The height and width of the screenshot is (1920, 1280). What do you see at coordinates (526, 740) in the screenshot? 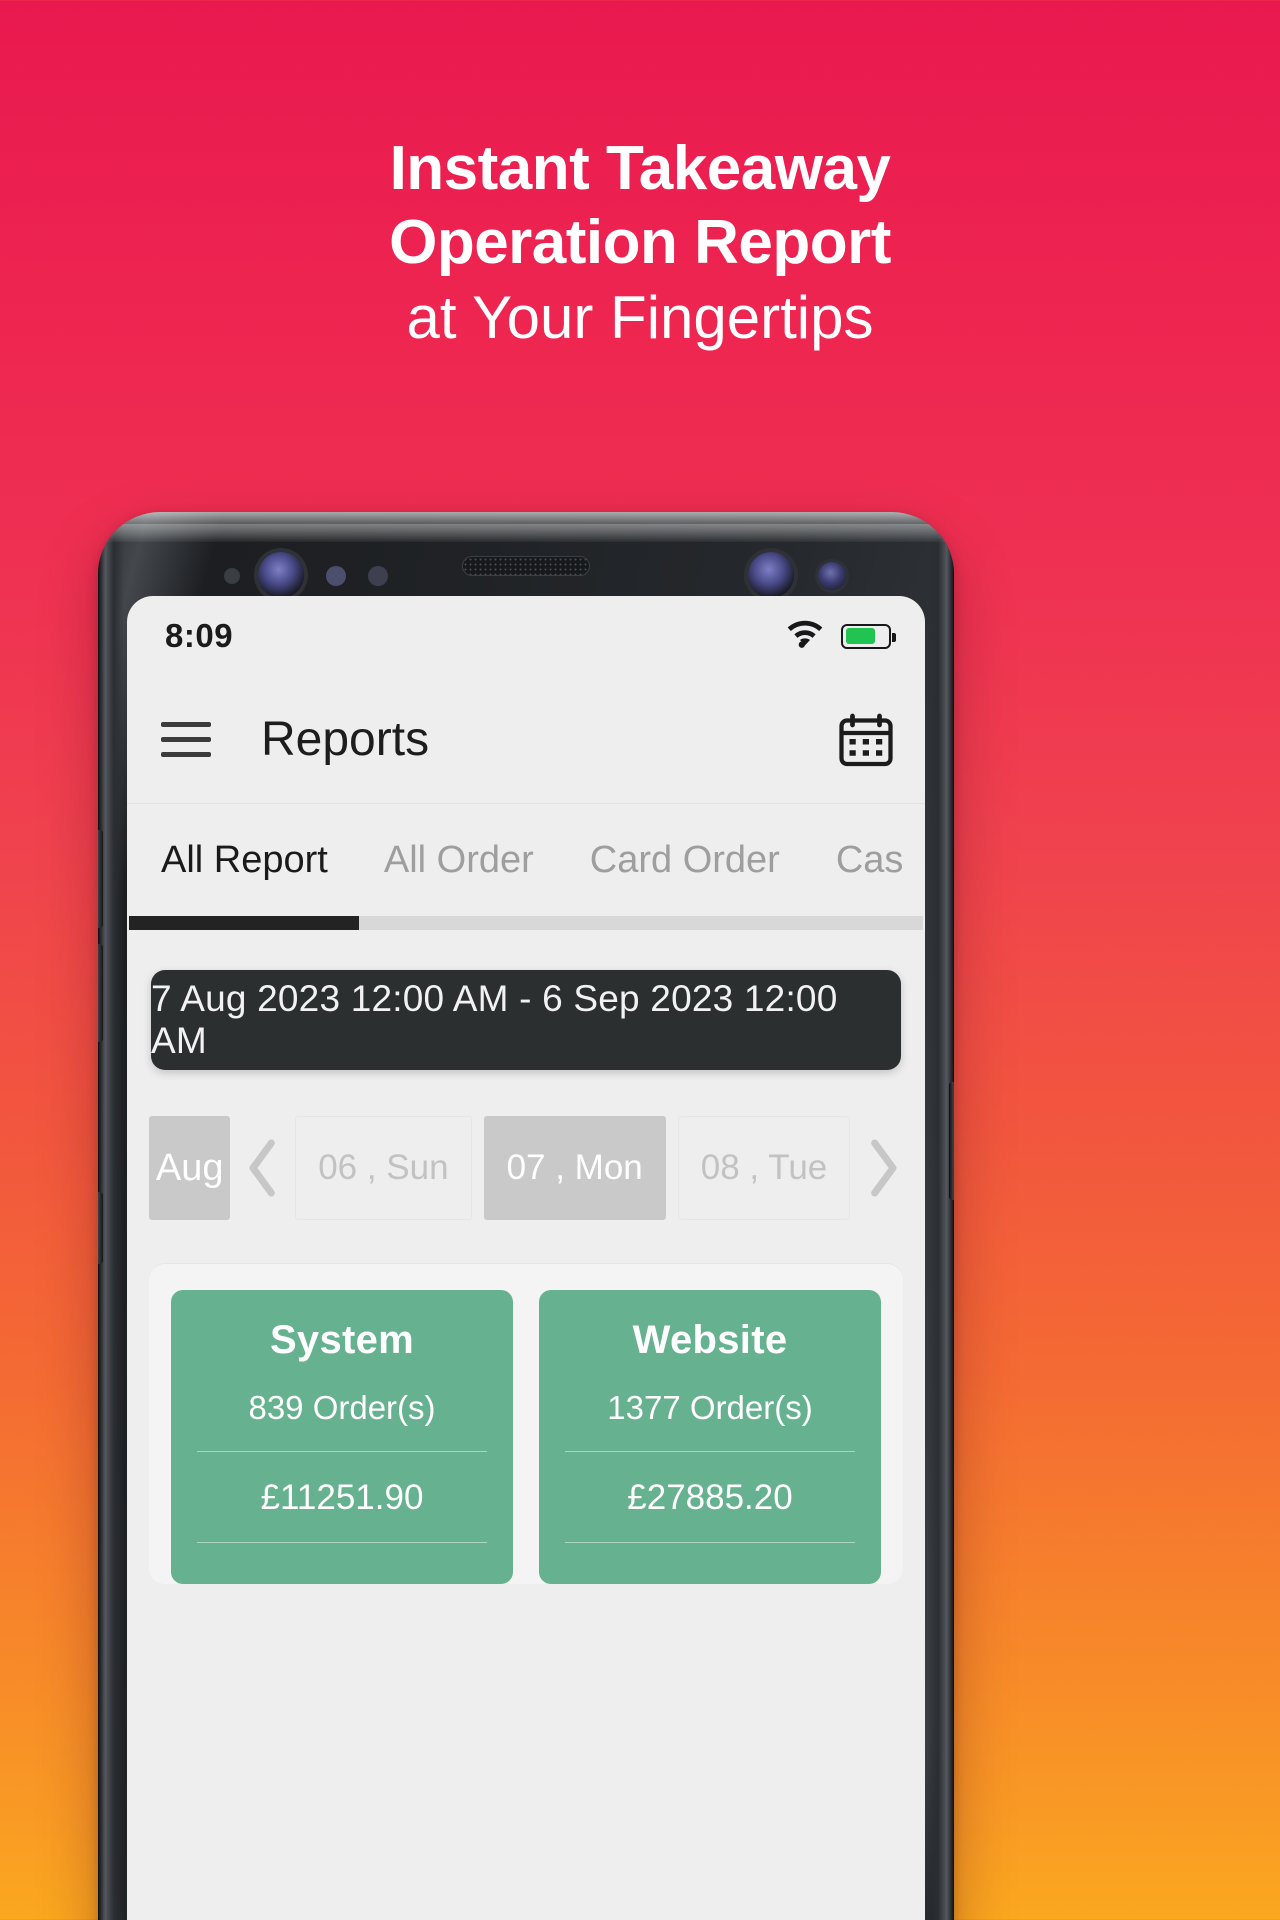
I see `app-bar: Reports` at bounding box center [526, 740].